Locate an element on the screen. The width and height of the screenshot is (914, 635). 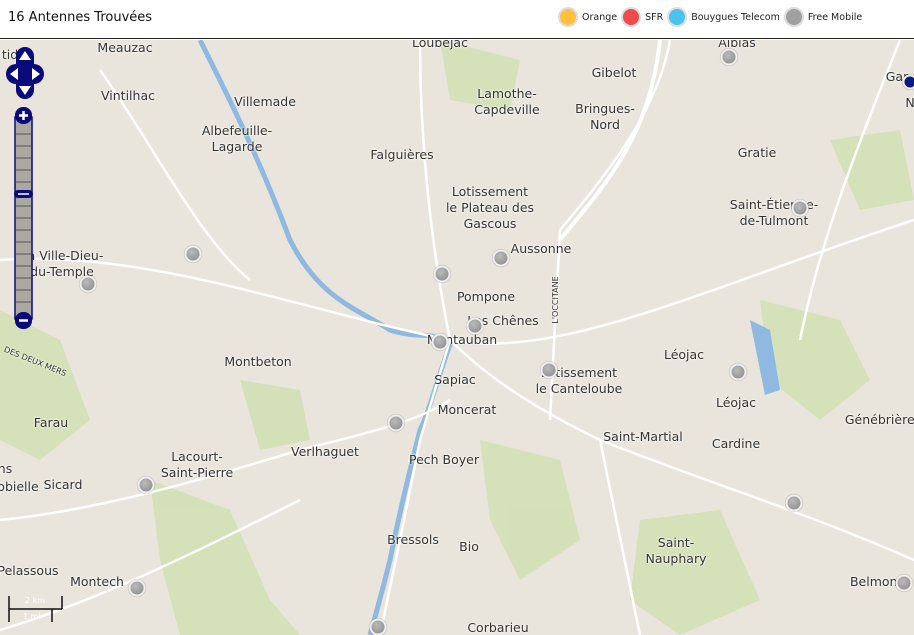
place-label: L'OCCITANE is located at coordinates (555, 300).